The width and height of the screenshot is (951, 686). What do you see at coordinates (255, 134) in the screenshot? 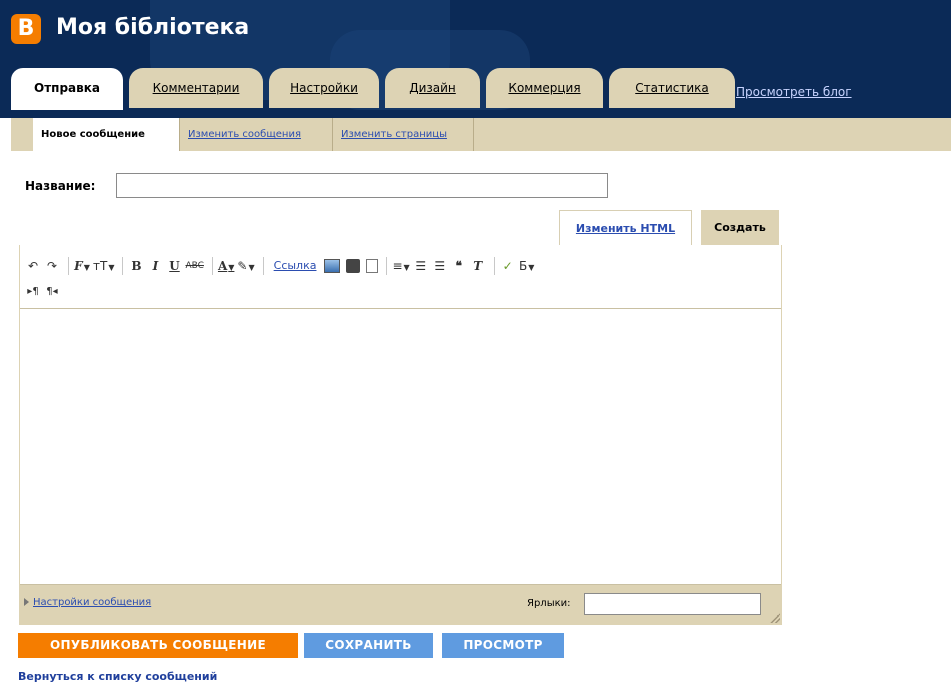
I see `subnav-edit-posts: Изменить сообщения` at bounding box center [255, 134].